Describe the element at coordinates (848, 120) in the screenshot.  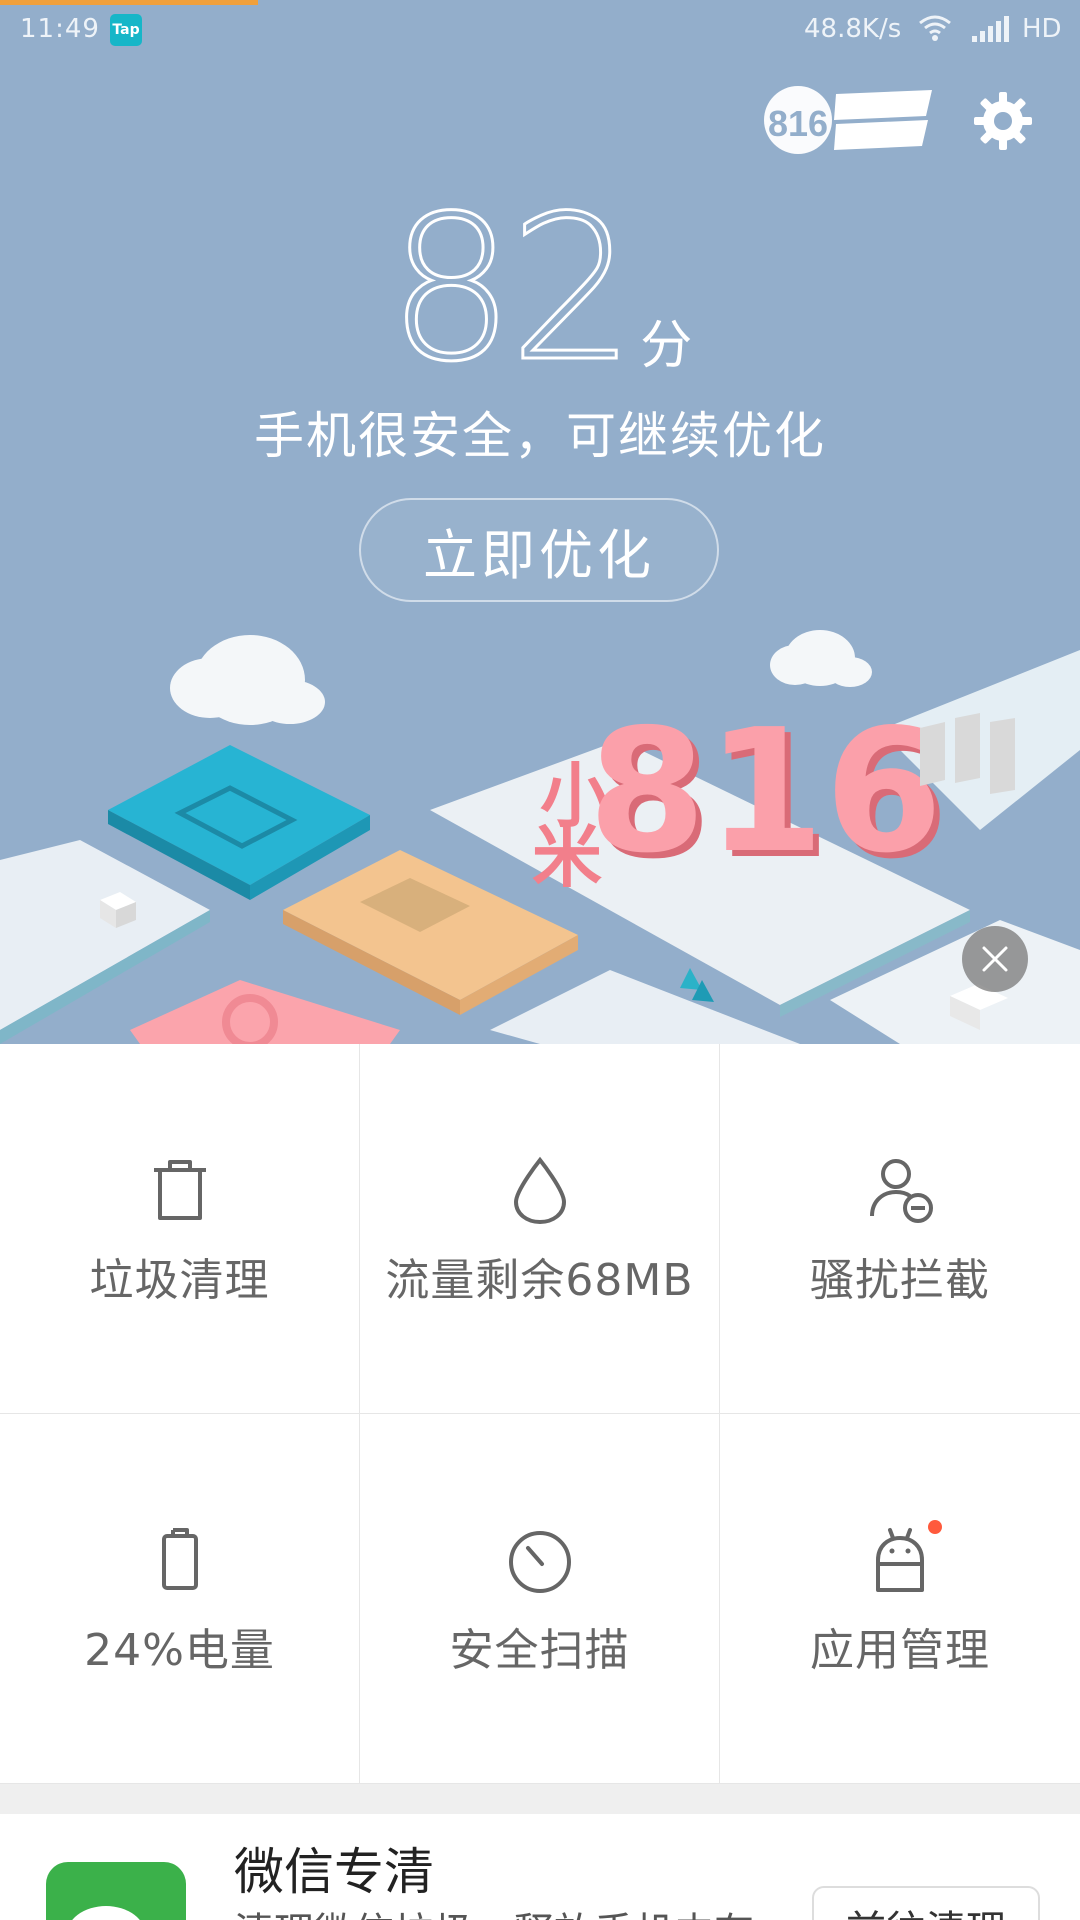
I see `xiaomi-816-promo-icon: 816` at that location.